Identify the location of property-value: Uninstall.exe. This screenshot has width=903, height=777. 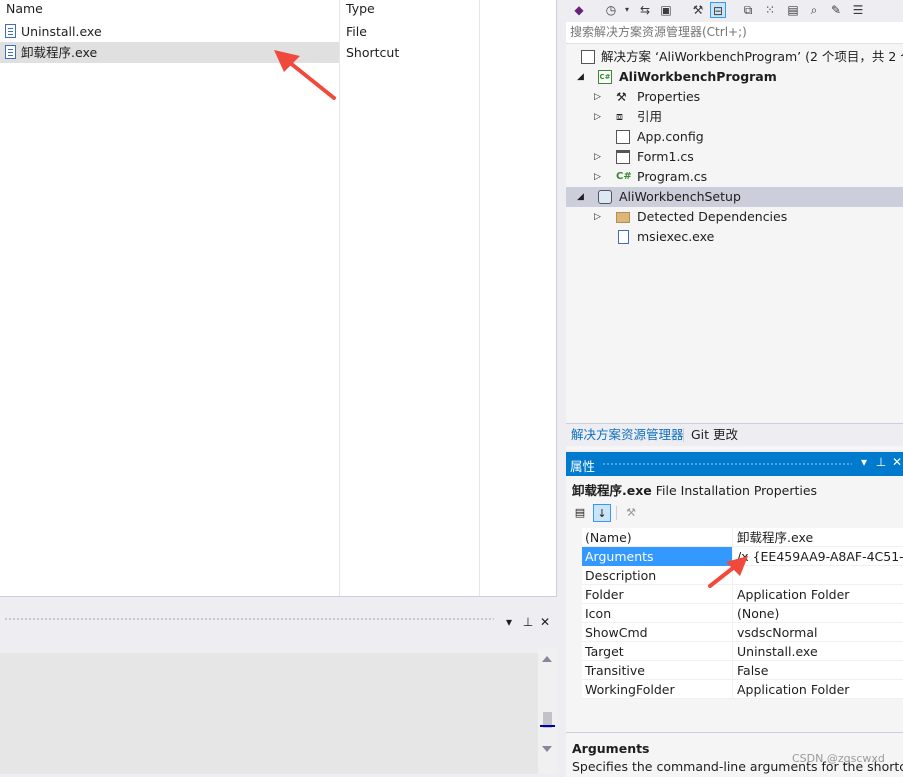
(820, 651).